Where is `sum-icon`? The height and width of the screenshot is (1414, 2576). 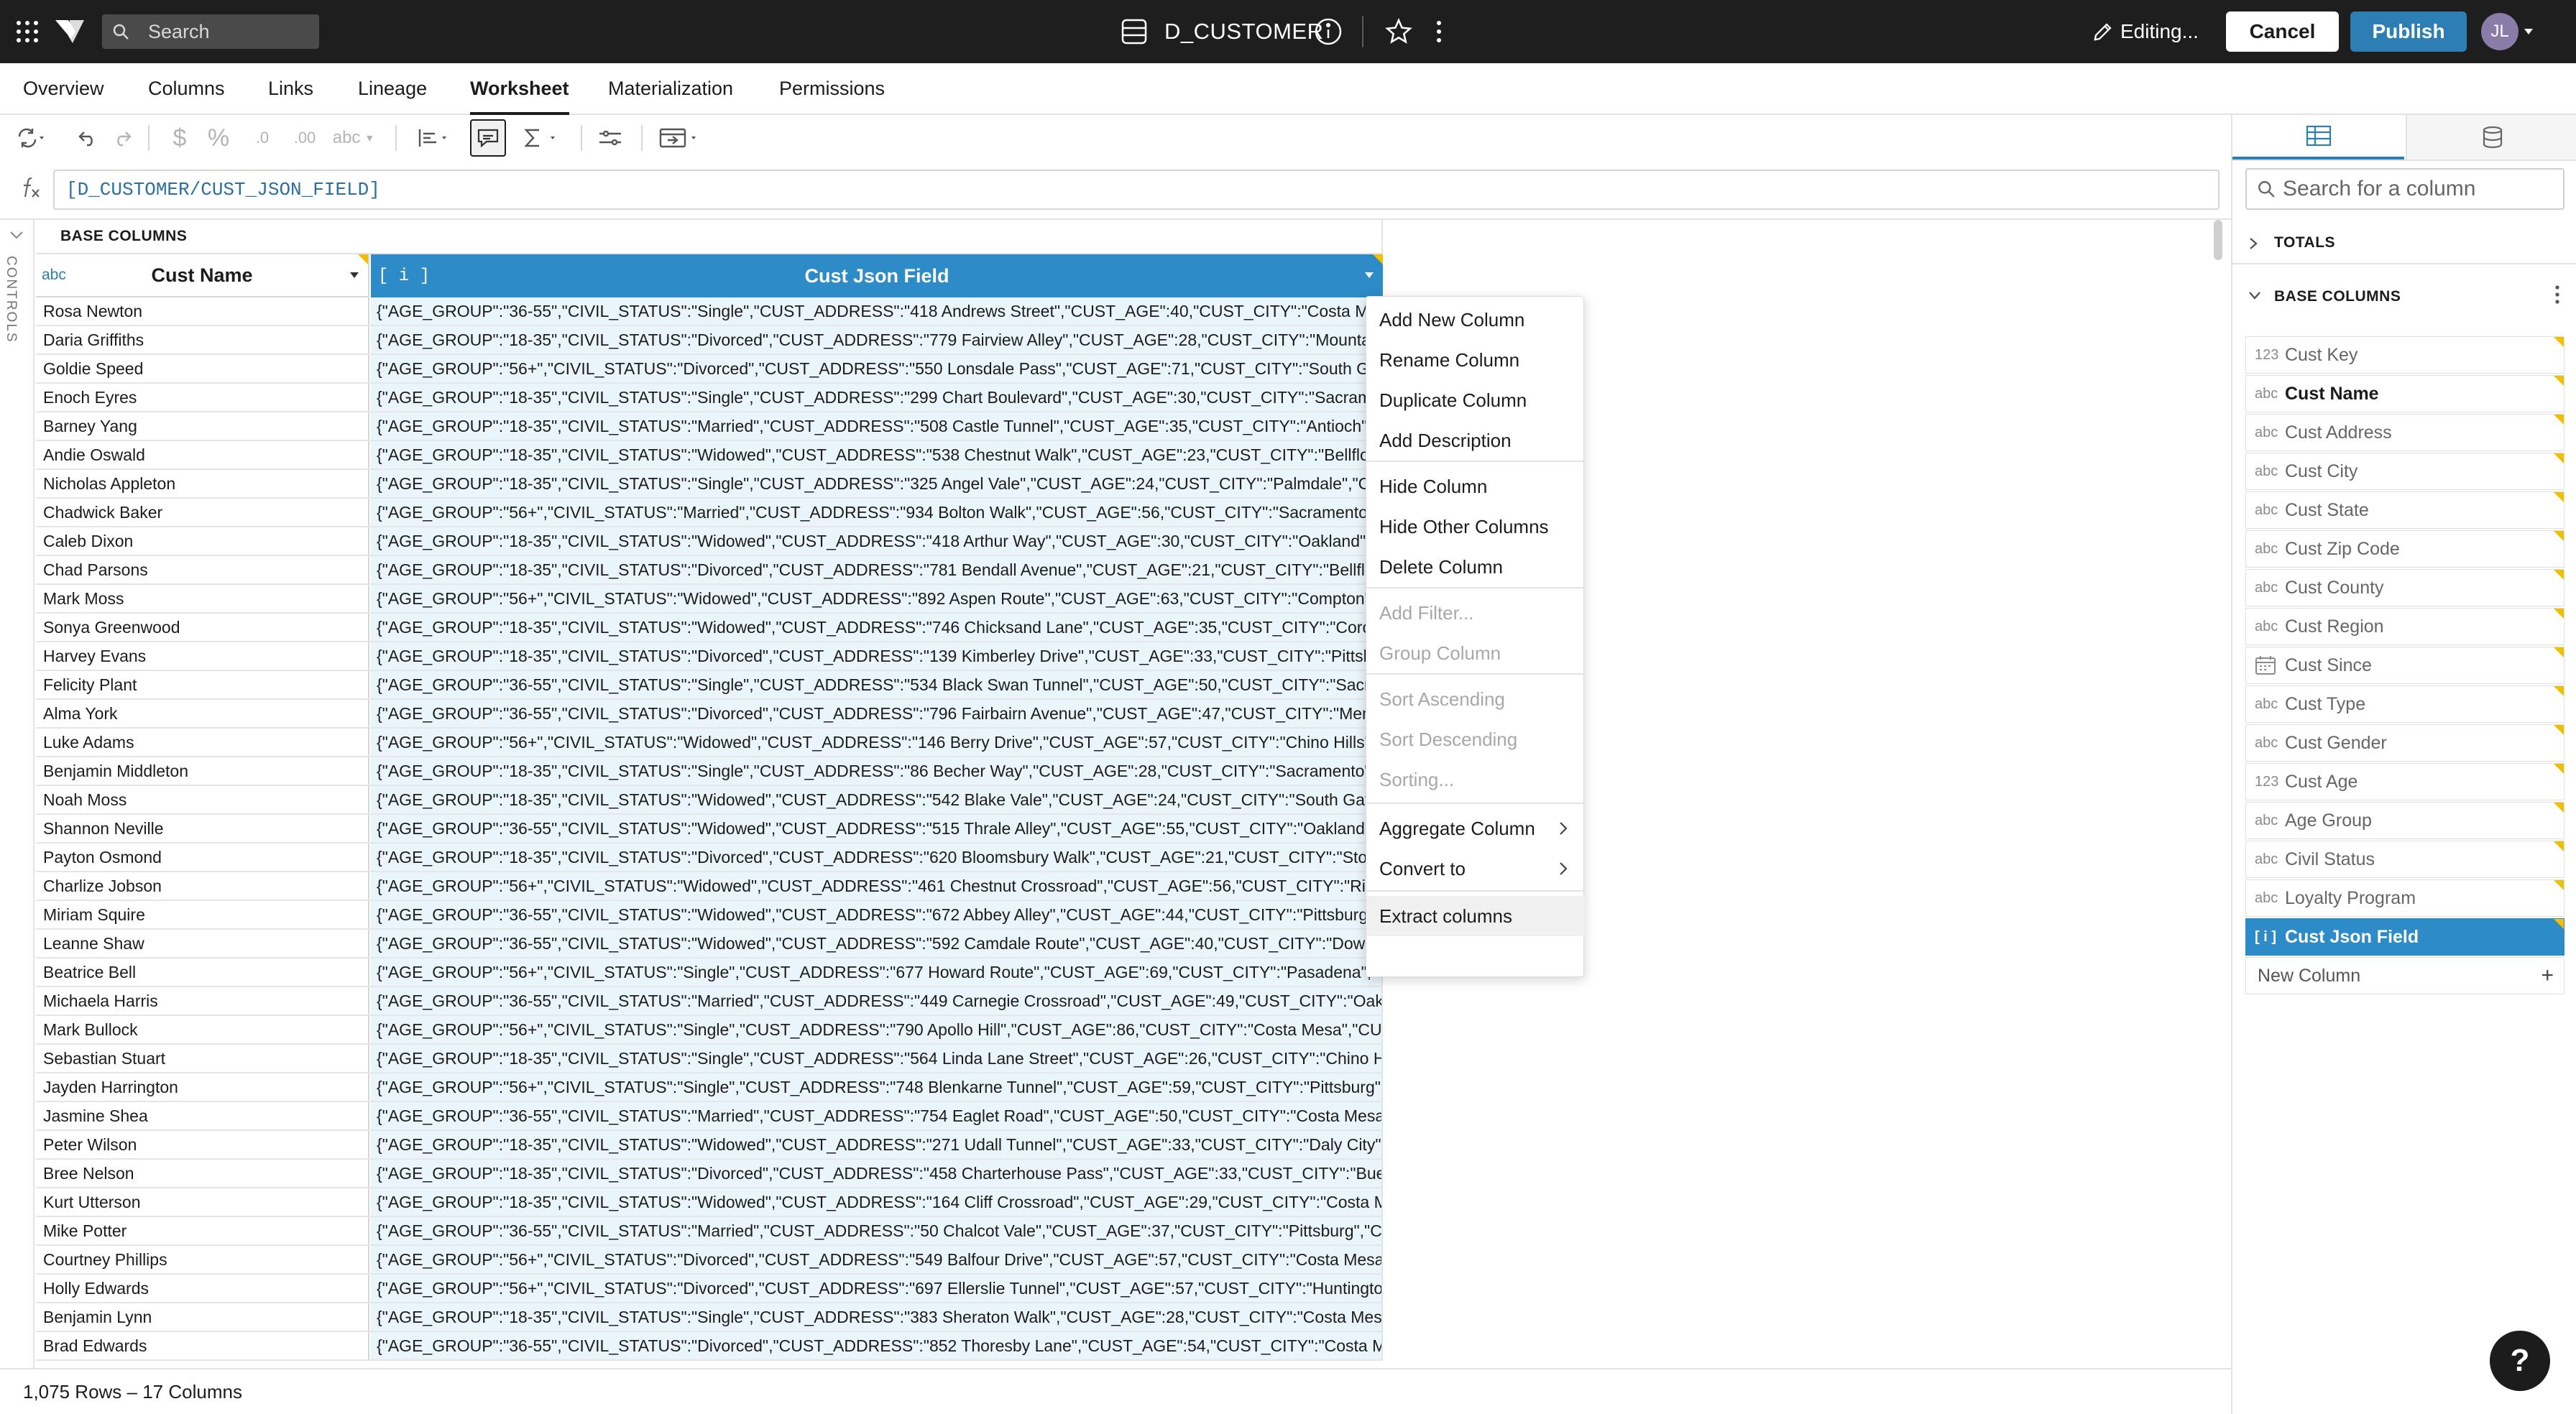 sum-icon is located at coordinates (540, 138).